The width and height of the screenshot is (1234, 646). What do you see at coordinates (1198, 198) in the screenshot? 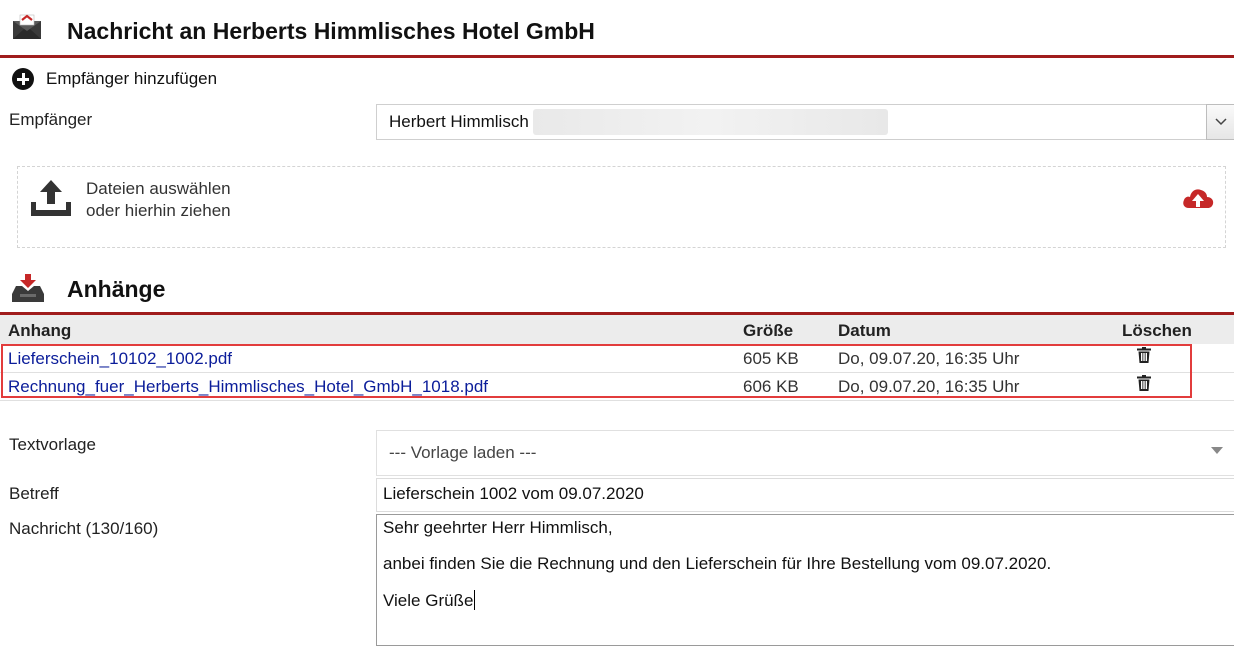
I see `cloud-upload-icon` at bounding box center [1198, 198].